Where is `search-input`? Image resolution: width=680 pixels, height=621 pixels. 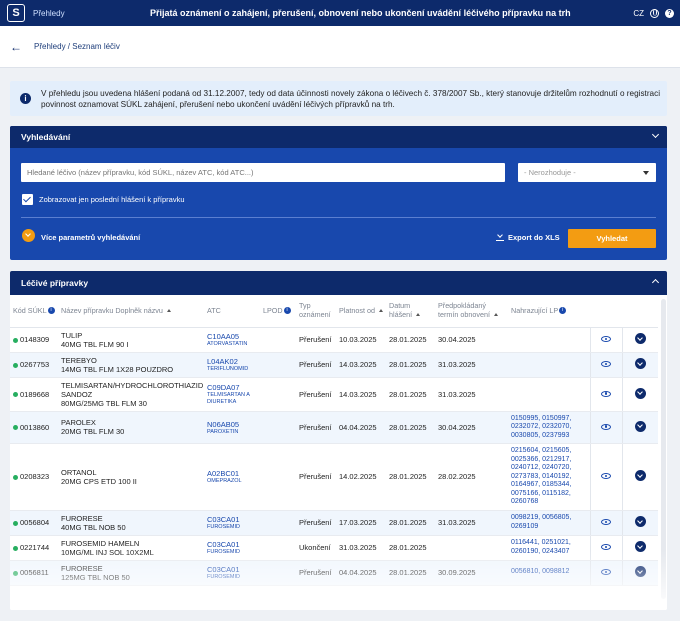
search-input is located at coordinates (263, 172).